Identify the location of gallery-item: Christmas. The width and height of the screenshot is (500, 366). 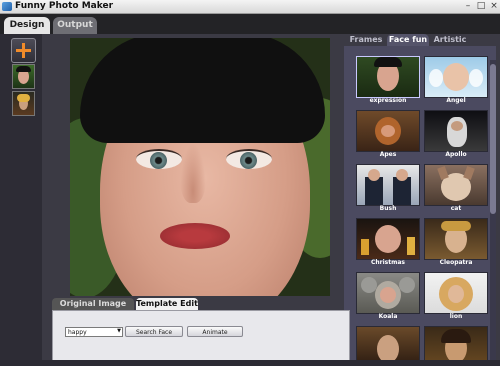
(388, 243).